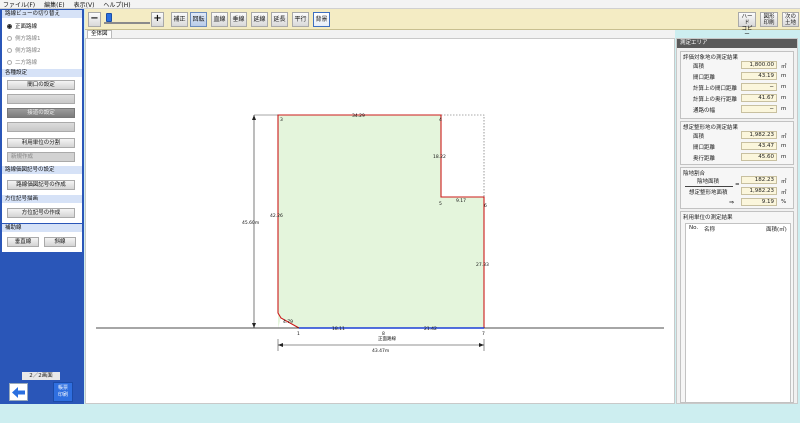 The image size is (800, 423). I want to click on report-print-button: 帳票印刷, so click(63, 392).